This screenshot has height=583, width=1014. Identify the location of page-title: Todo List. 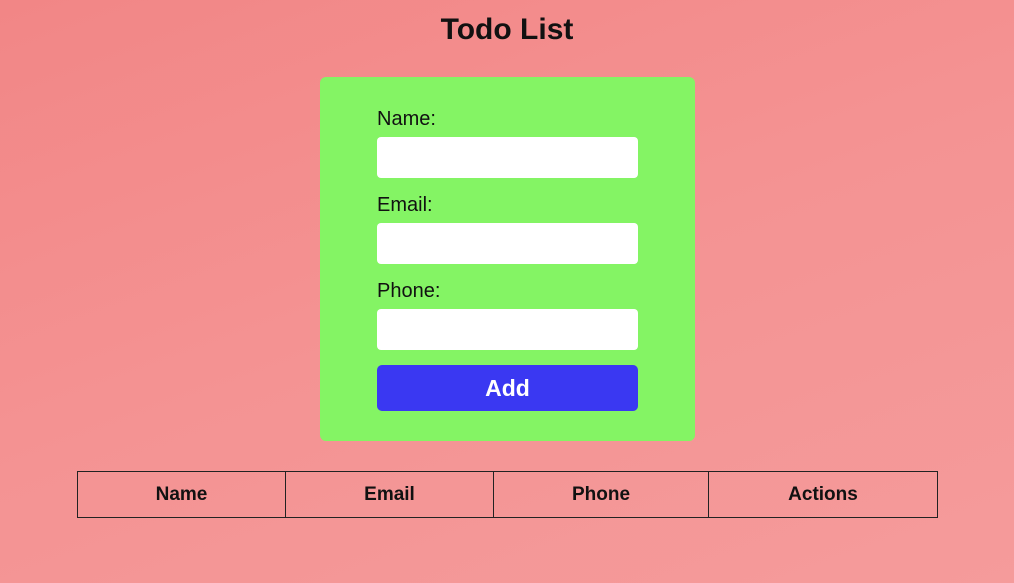
(507, 29).